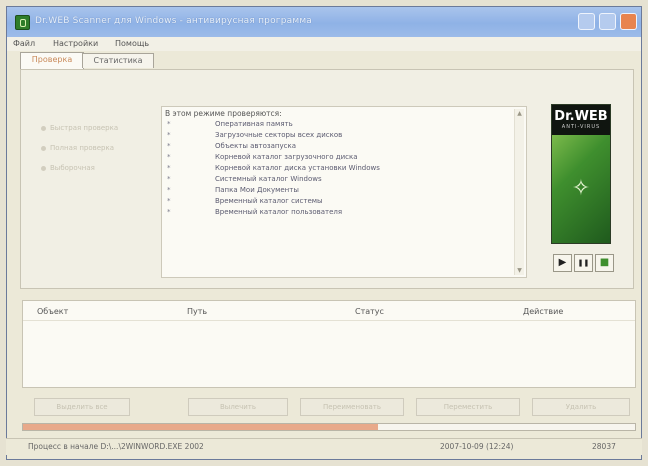 The width and height of the screenshot is (648, 466). I want to click on log-item: * Объекты автозапуска, so click(232, 146).